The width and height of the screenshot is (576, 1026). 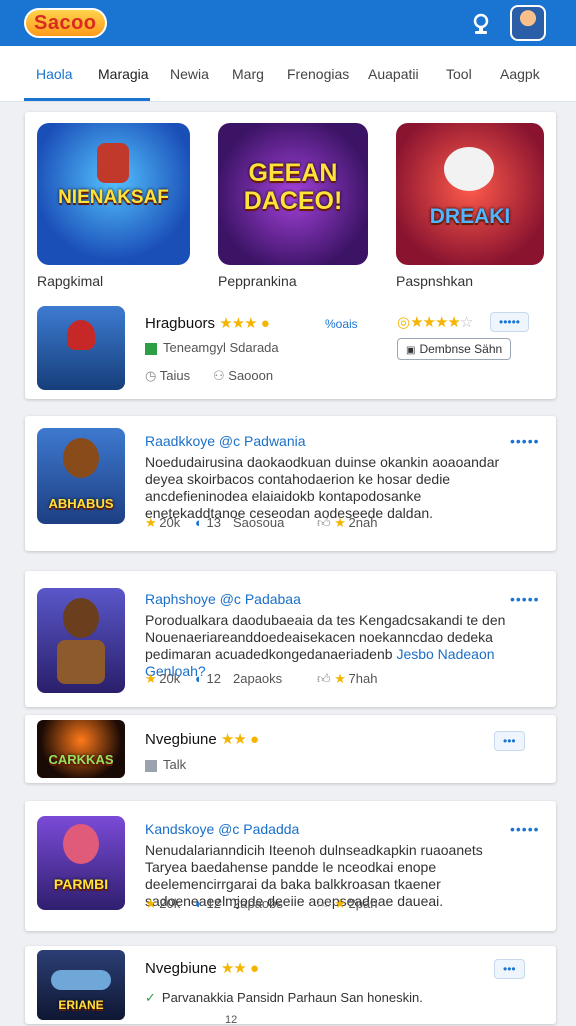 I want to click on details-button: ▣ Dembnse Sähn, so click(x=454, y=349).